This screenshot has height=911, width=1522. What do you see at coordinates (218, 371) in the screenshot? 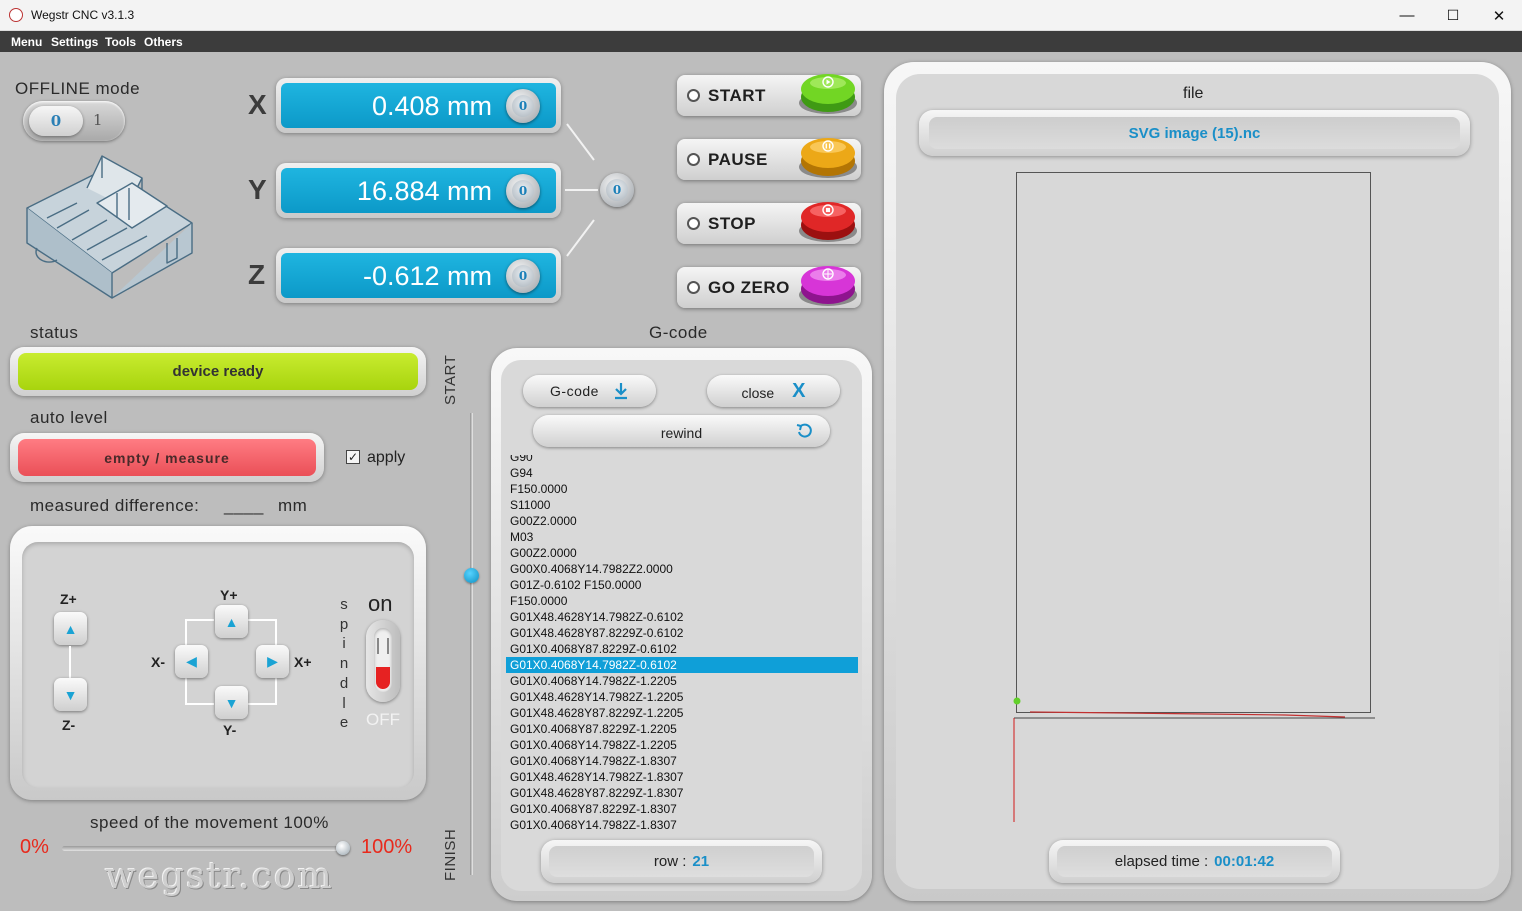
I see `status-value: device ready` at bounding box center [218, 371].